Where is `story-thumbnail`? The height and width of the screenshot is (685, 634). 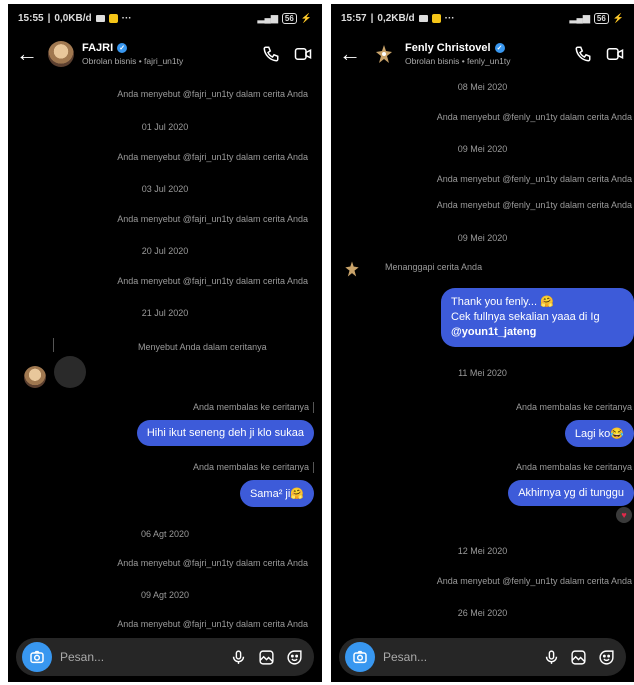
story-thumbnail is located at coordinates (70, 372).